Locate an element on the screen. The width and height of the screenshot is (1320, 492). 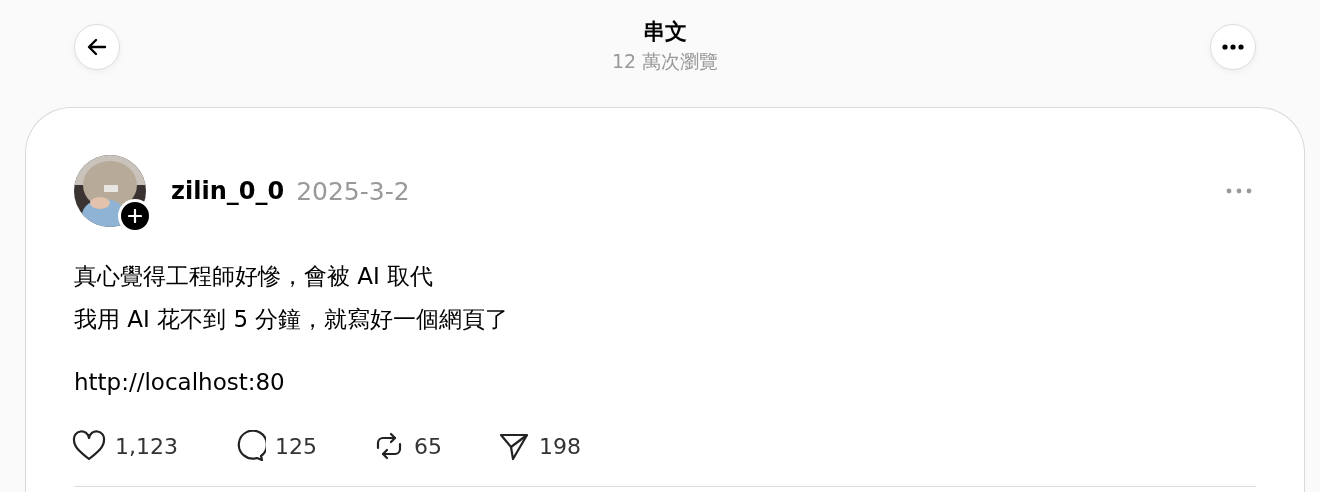
view-count: 12 萬次瀏覽 is located at coordinates (665, 61).